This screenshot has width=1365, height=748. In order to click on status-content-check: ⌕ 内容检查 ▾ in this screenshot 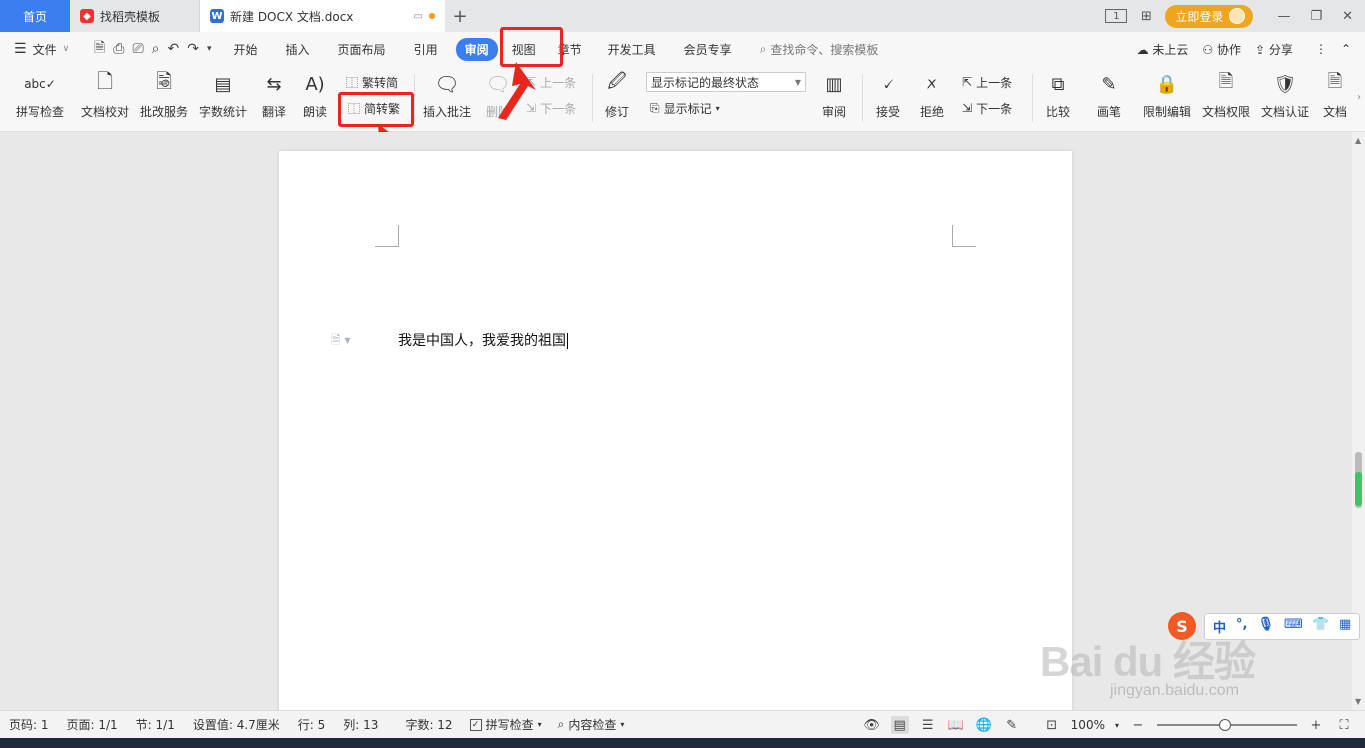, I will do `click(591, 724)`.